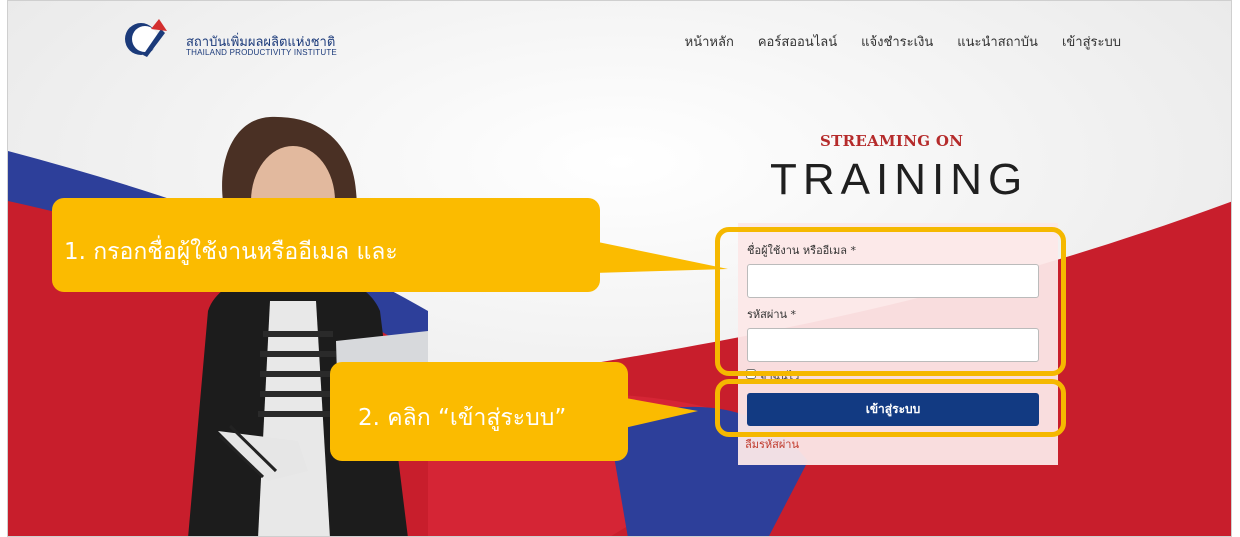 The height and width of the screenshot is (537, 1240). I want to click on step2-text: 2. คลิก “เข้าสู่ระบบ”, so click(462, 418).